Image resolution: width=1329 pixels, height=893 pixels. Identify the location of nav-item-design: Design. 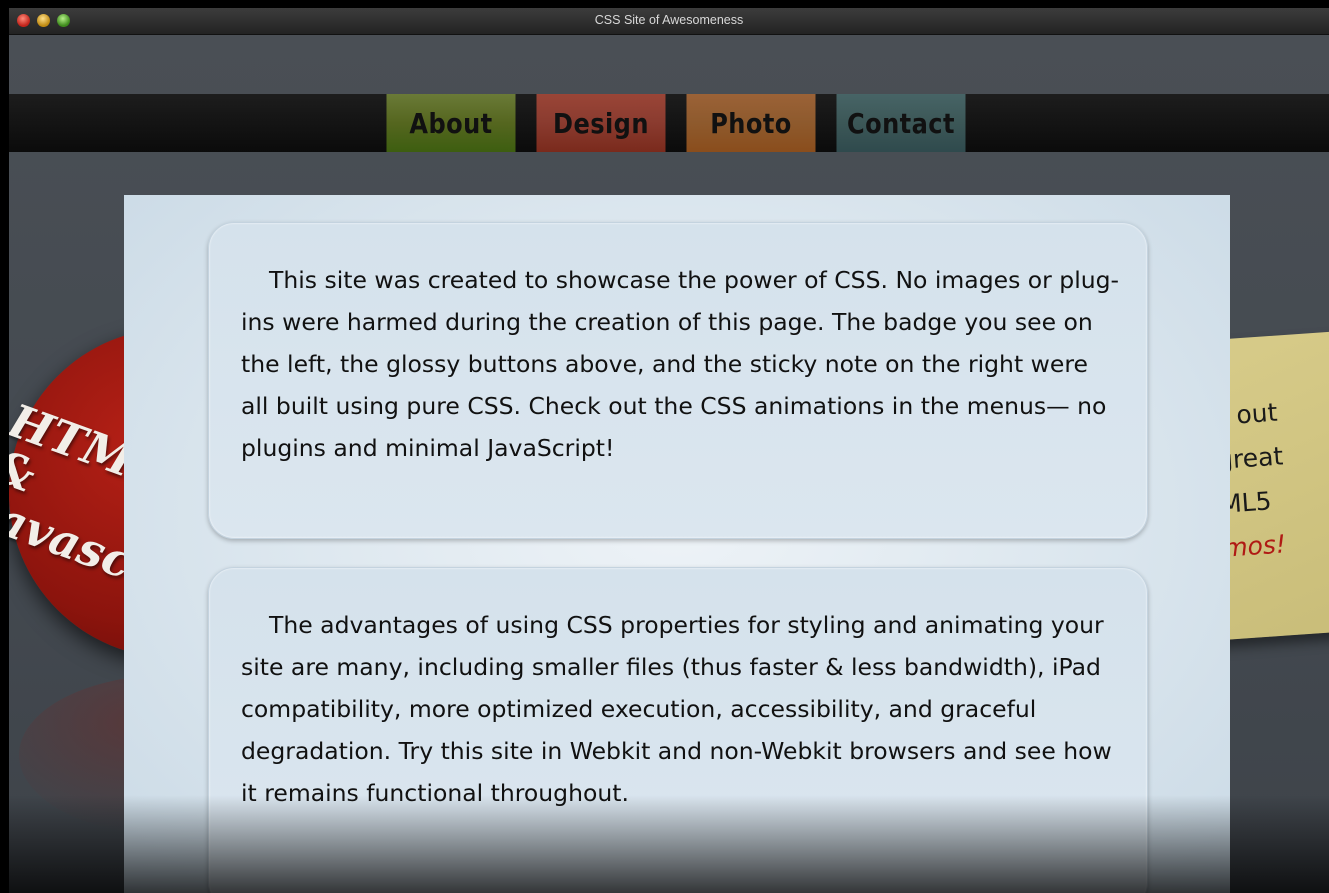
(601, 123).